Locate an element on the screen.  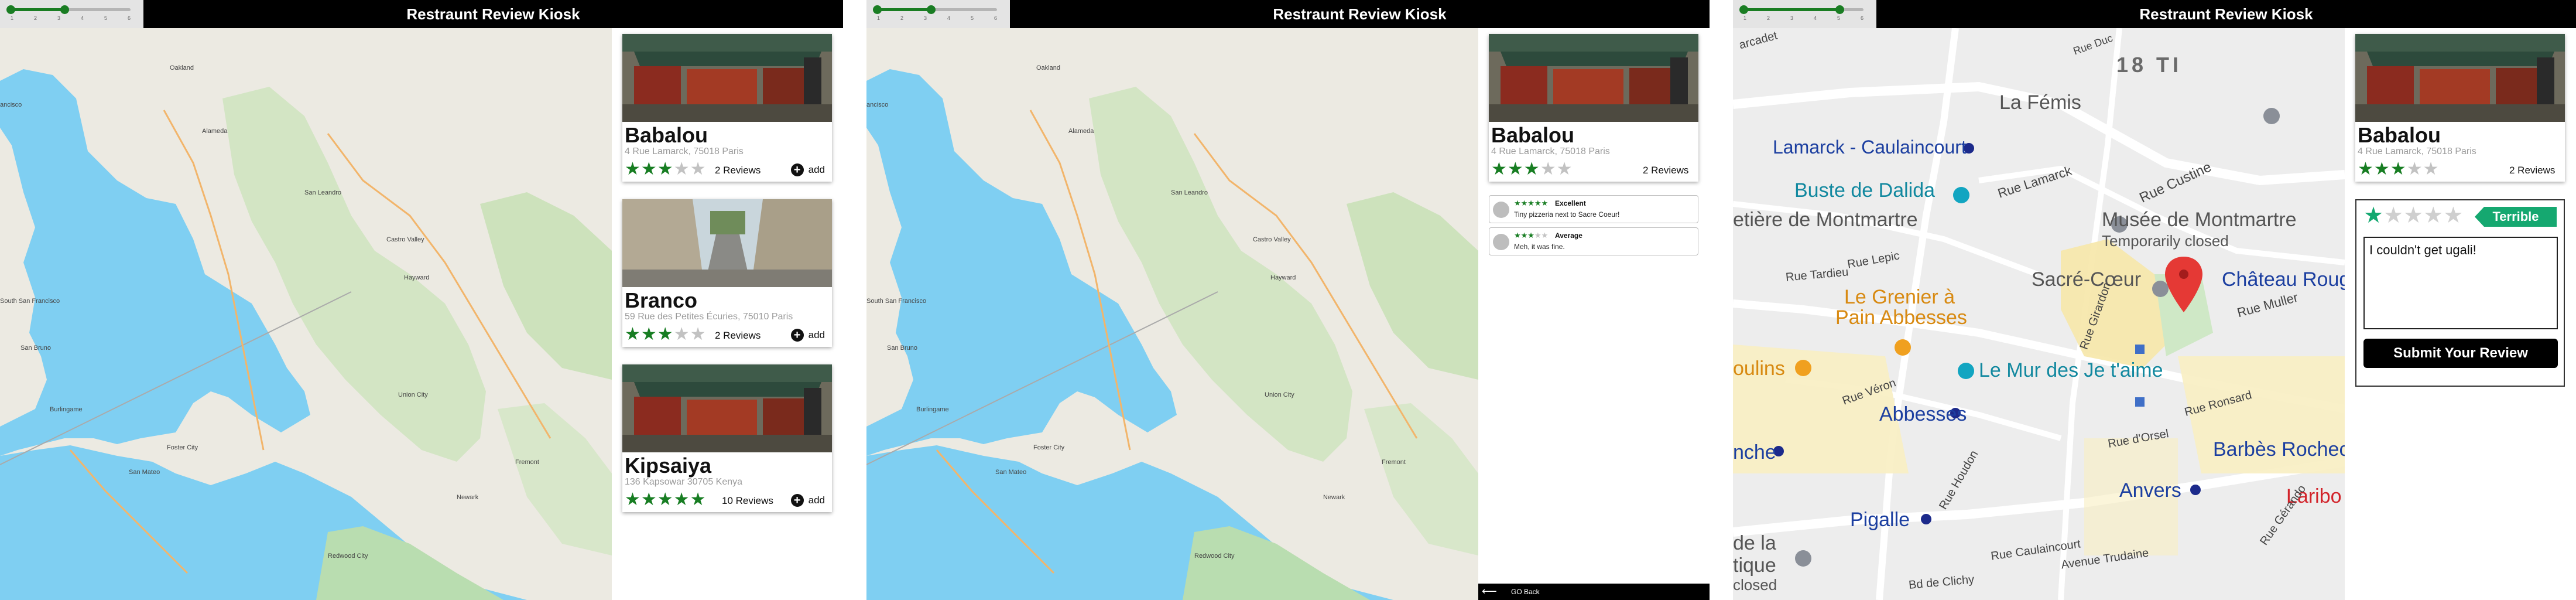
restaurant-name: Kipsaiya is located at coordinates (668, 466).